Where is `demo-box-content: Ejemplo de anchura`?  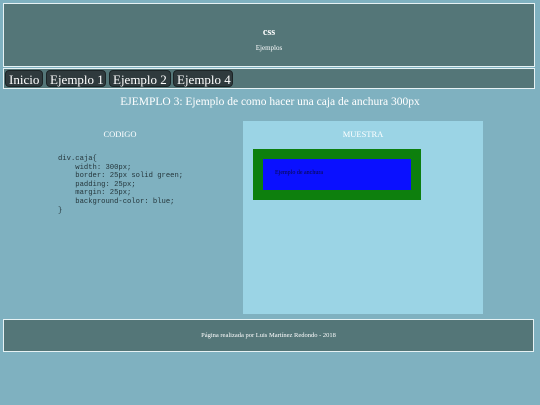 demo-box-content: Ejemplo de anchura is located at coordinates (337, 174).